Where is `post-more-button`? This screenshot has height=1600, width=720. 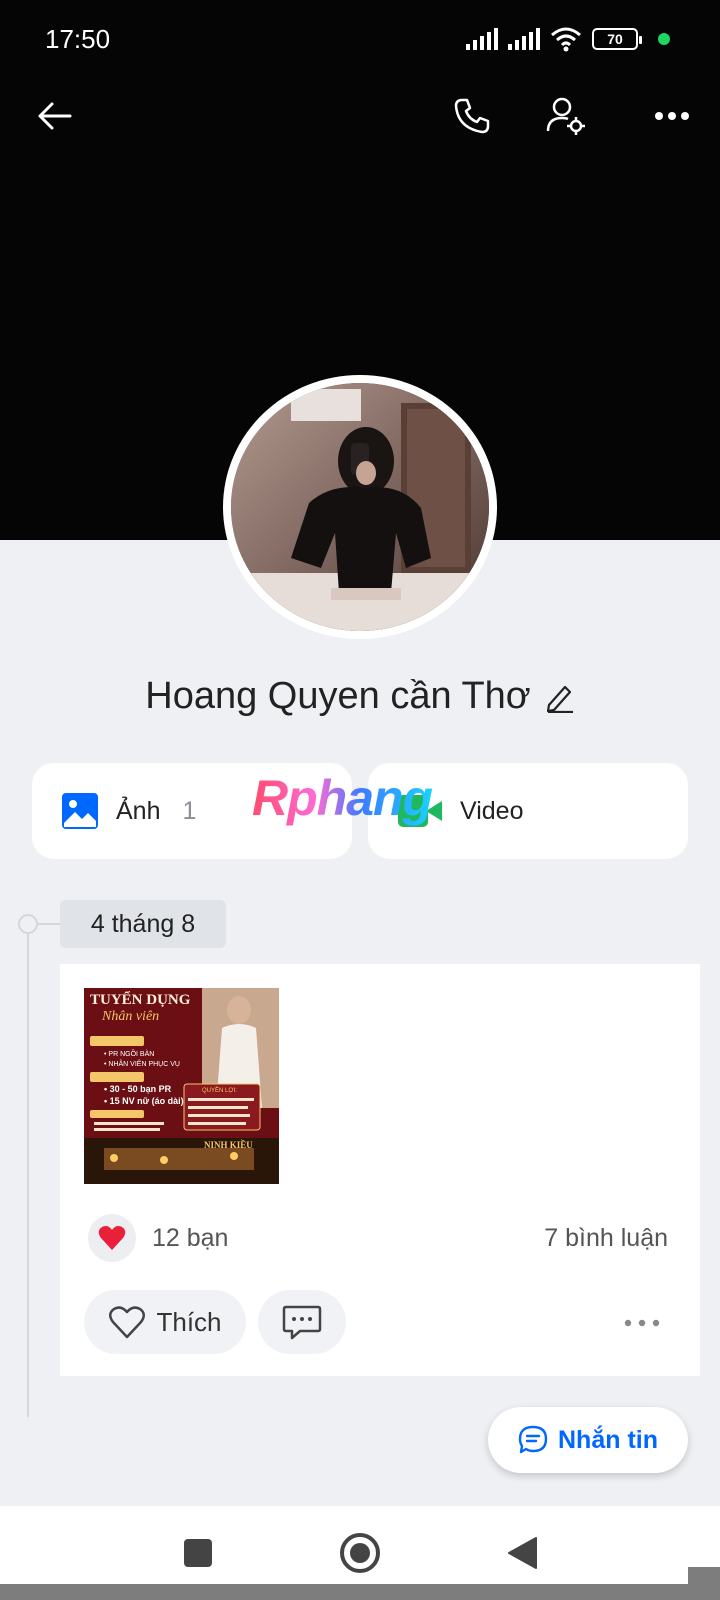 post-more-button is located at coordinates (642, 1323).